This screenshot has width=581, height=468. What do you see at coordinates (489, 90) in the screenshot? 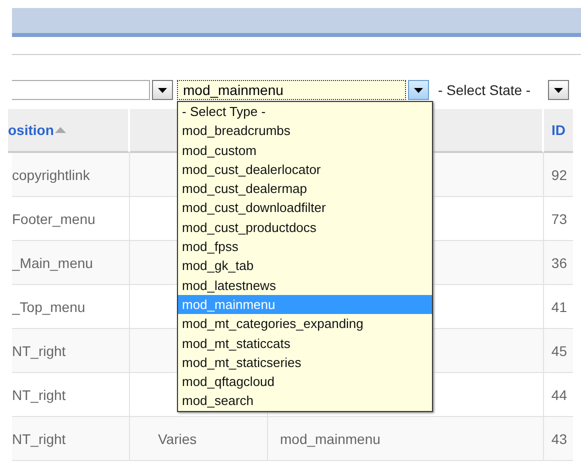
I see `state-select: - Select State -` at bounding box center [489, 90].